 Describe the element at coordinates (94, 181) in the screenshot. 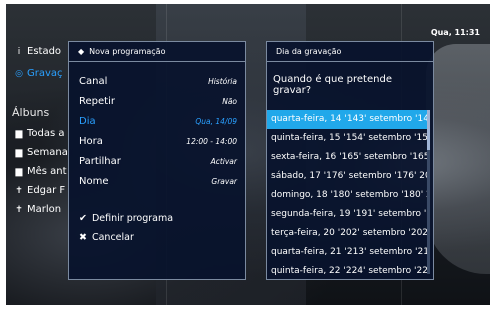

I see `field-label: Nome` at that location.